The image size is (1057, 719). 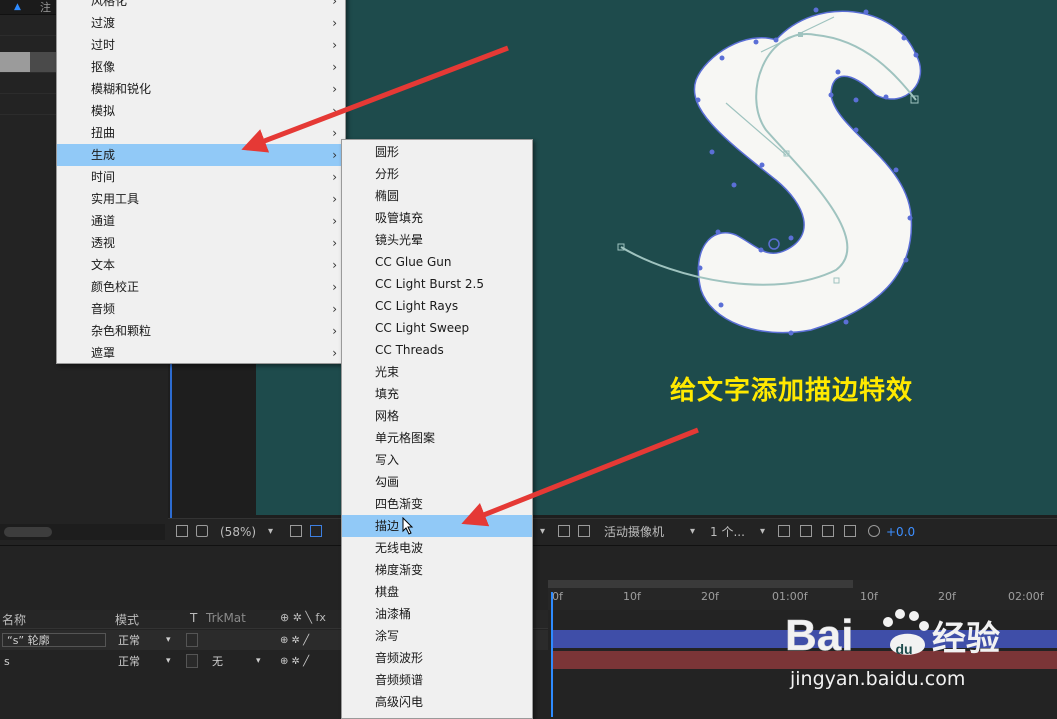 I want to click on baidu-watermark: Bai du 经验, so click(x=915, y=655).